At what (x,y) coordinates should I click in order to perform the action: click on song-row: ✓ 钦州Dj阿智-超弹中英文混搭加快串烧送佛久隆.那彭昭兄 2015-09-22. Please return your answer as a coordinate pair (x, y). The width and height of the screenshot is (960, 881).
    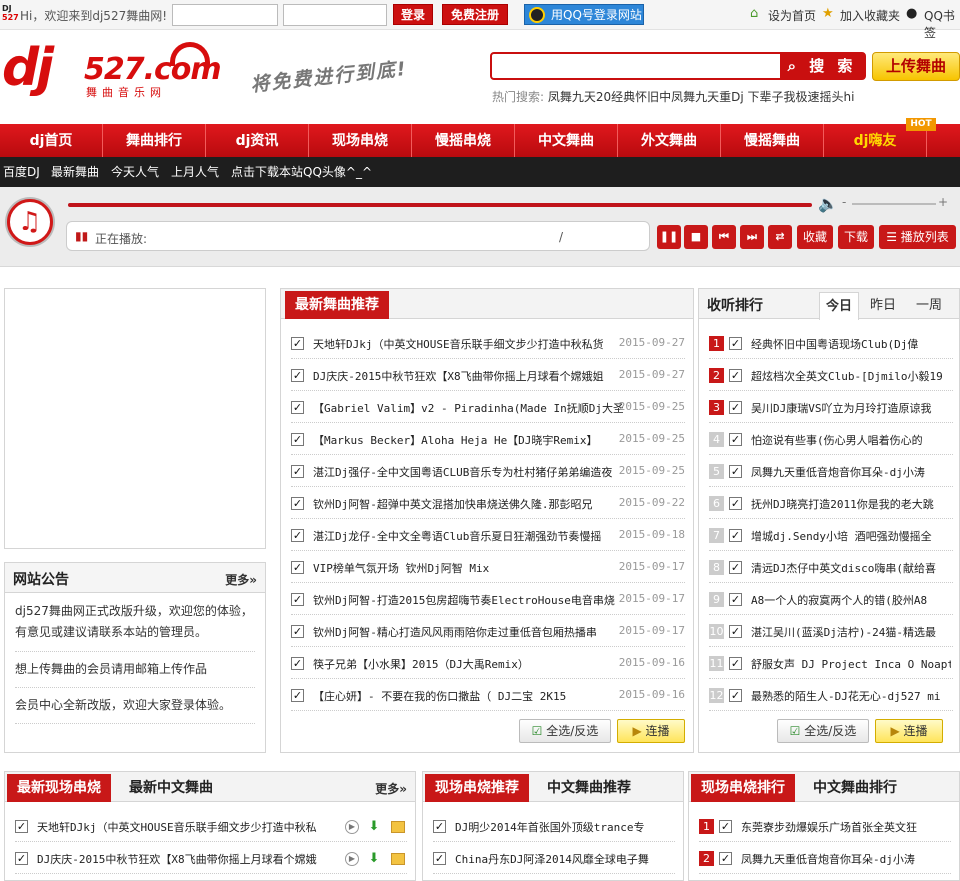
    Looking at the image, I should click on (488, 503).